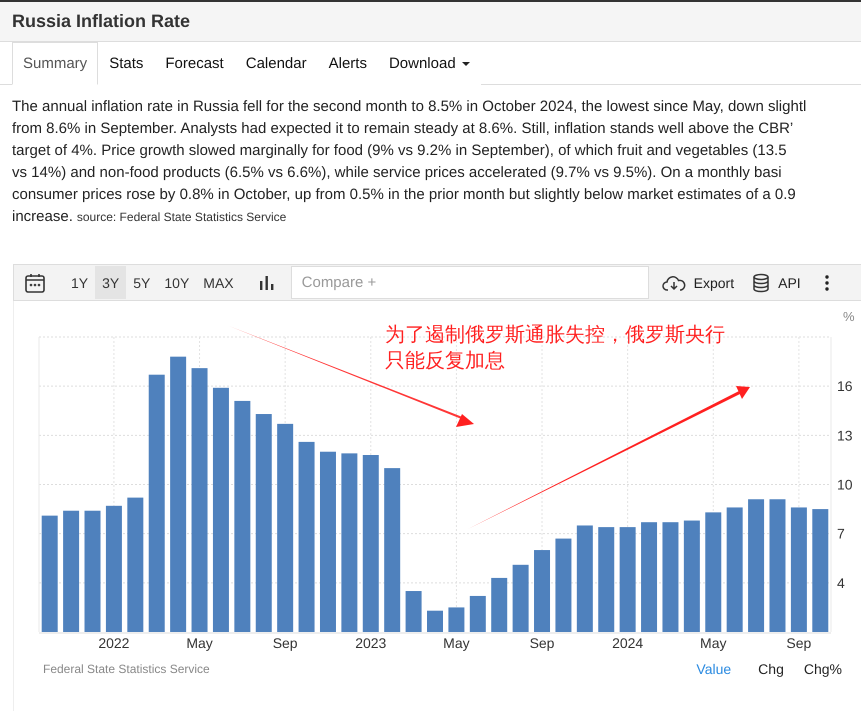 The image size is (861, 711). Describe the element at coordinates (370, 643) in the screenshot. I see `axis-label: 2023` at that location.